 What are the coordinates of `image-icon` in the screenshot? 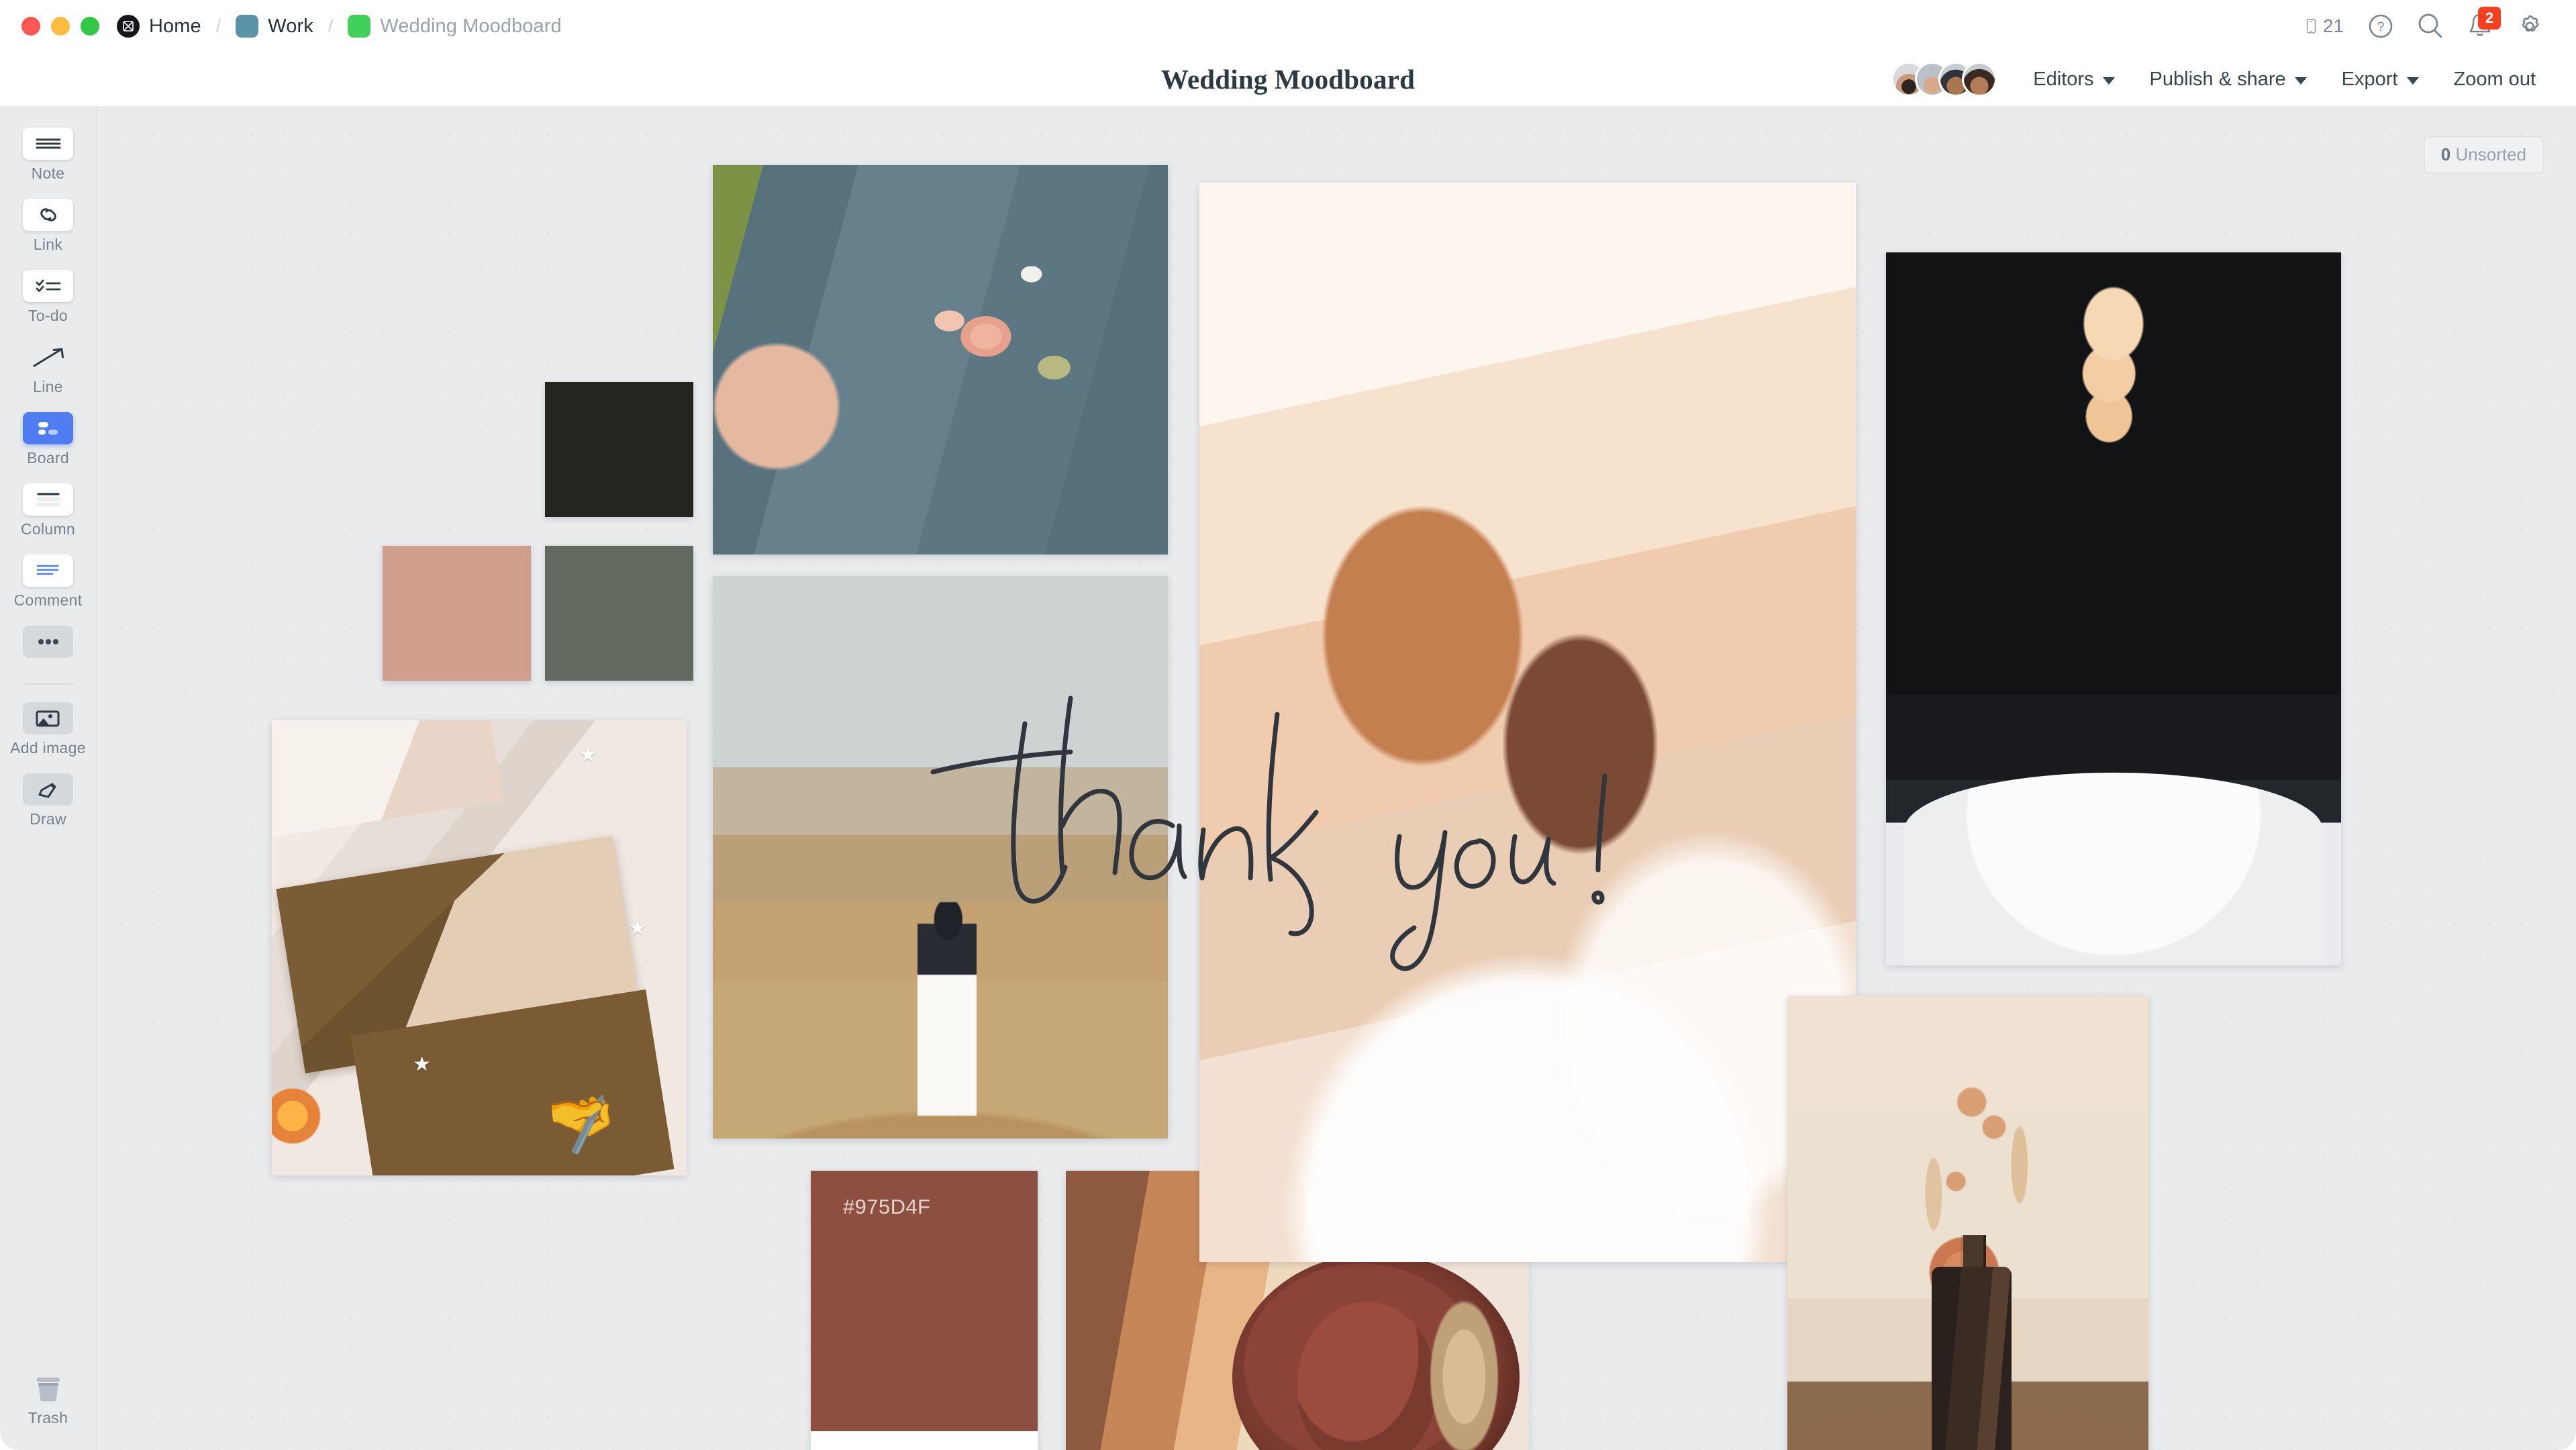 It's located at (47, 718).